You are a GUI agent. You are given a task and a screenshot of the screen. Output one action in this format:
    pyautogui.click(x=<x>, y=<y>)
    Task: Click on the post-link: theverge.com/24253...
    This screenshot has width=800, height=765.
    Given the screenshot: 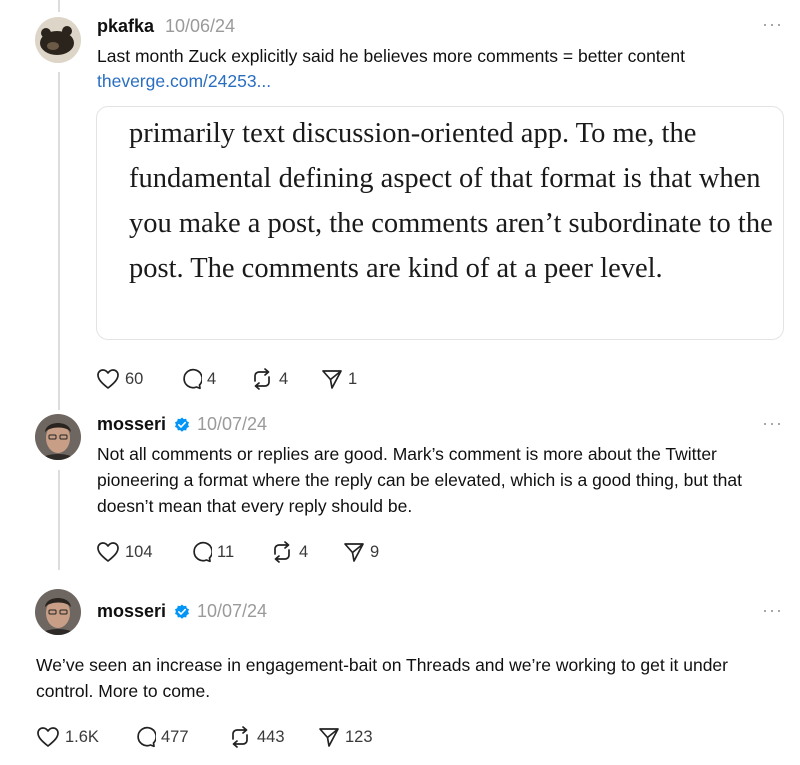 What is the action you would take?
    pyautogui.click(x=184, y=81)
    